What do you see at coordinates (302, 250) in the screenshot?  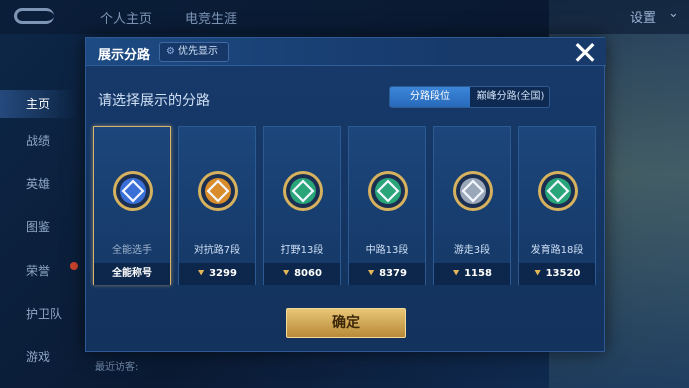 I see `lane-name: 打野13段` at bounding box center [302, 250].